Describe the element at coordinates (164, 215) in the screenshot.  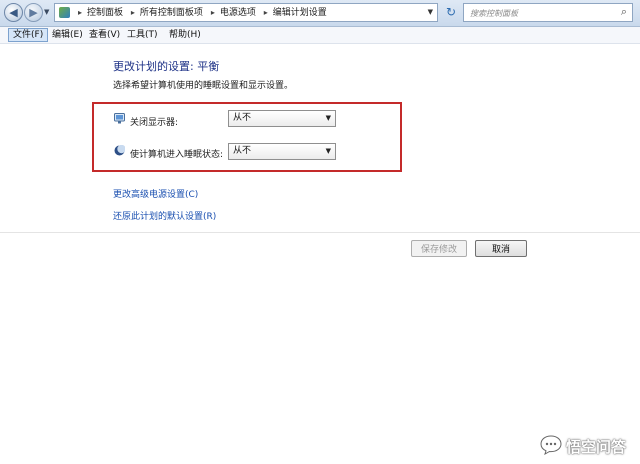
I see `restore-defaults-link: 还原此计划的默认设置(R)` at that location.